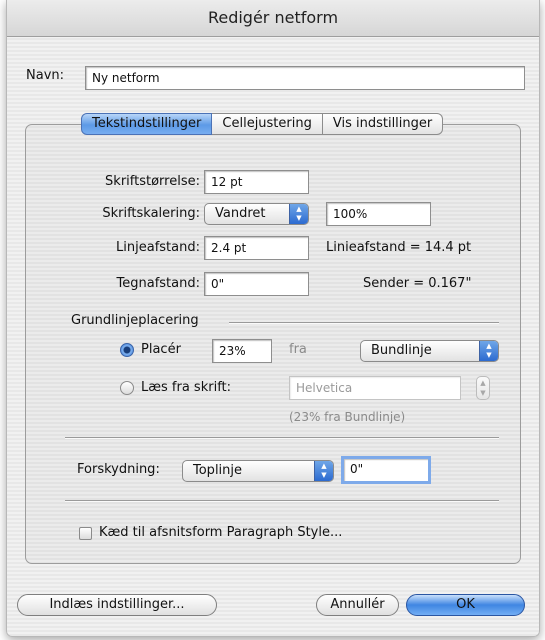 Image resolution: width=545 pixels, height=640 pixels. What do you see at coordinates (282, 438) in the screenshot?
I see `offset-divider-top` at bounding box center [282, 438].